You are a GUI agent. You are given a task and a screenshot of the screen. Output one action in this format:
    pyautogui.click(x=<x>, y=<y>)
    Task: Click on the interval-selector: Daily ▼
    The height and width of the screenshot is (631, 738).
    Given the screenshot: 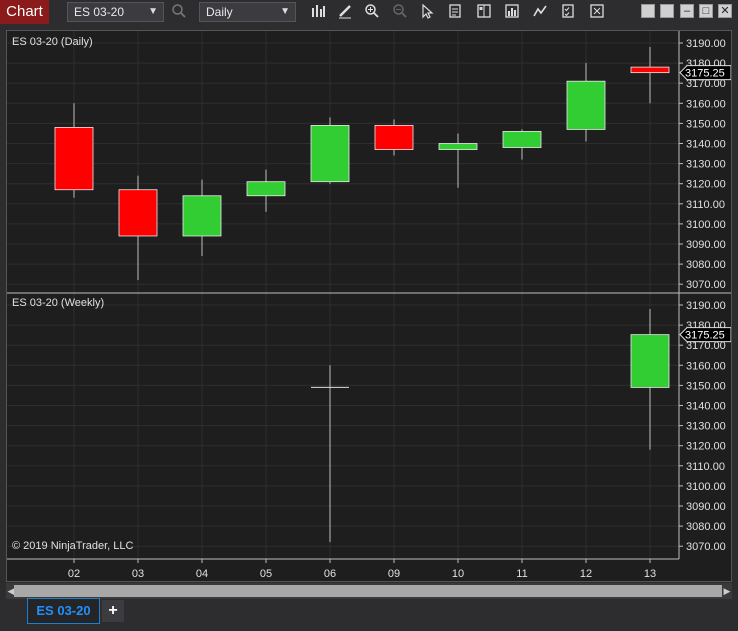 What is the action you would take?
    pyautogui.click(x=247, y=12)
    